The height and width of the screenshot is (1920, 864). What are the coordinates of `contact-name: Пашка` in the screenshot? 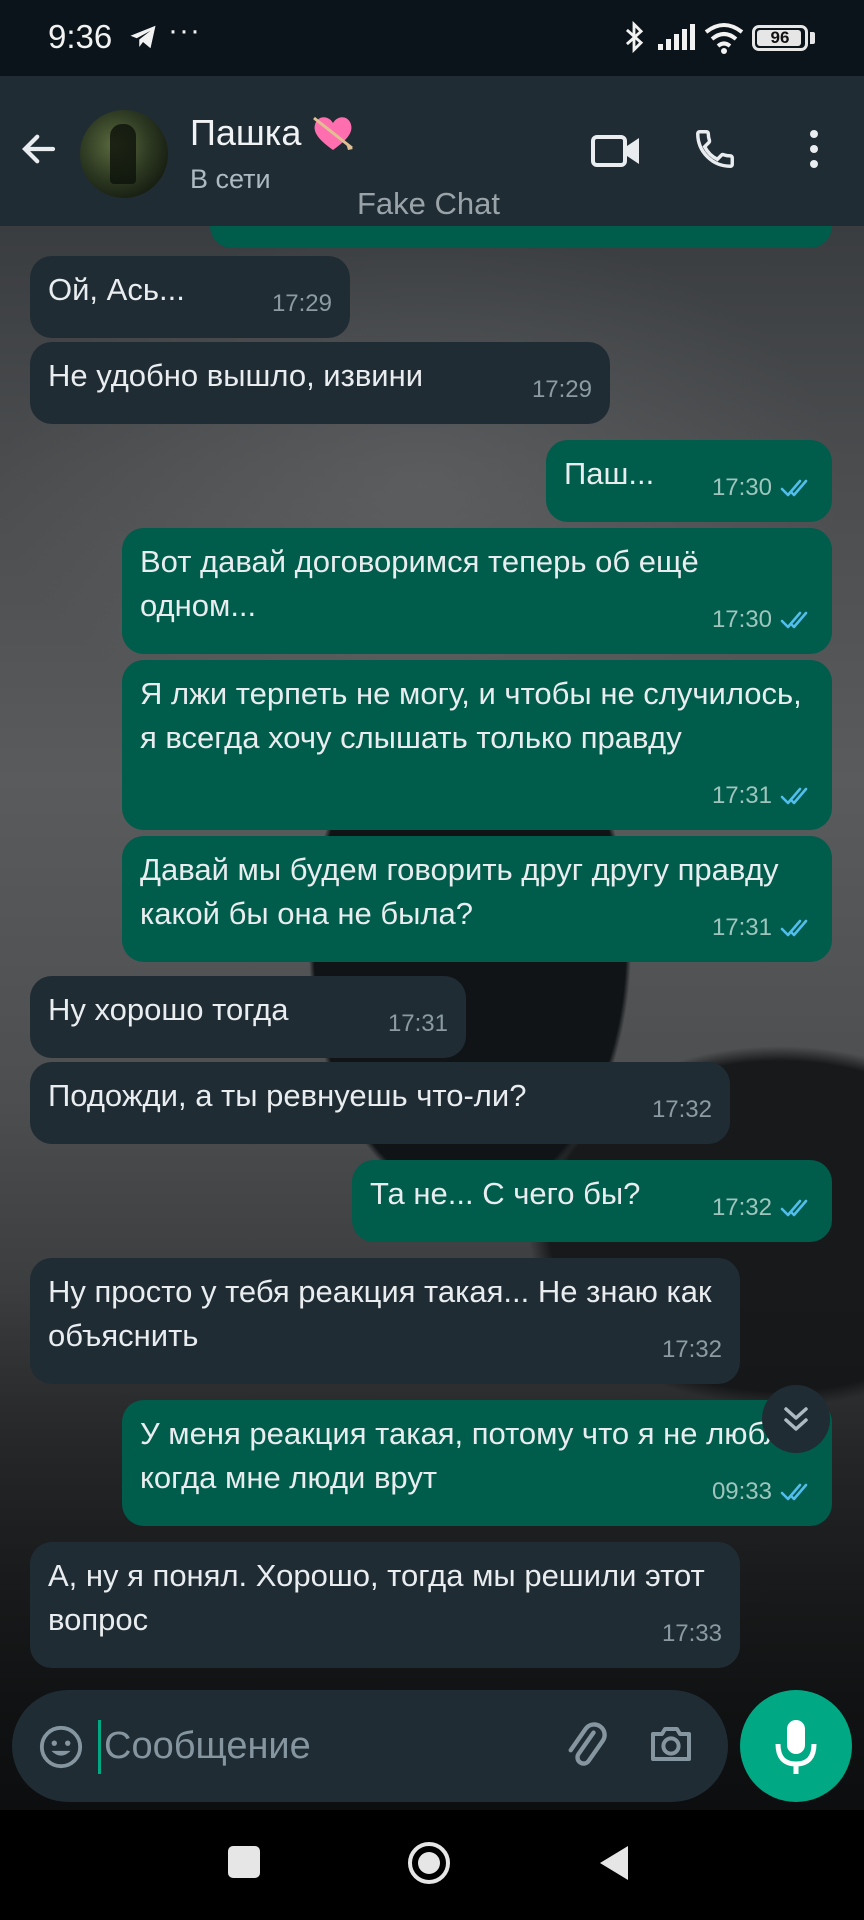 It's located at (245, 133).